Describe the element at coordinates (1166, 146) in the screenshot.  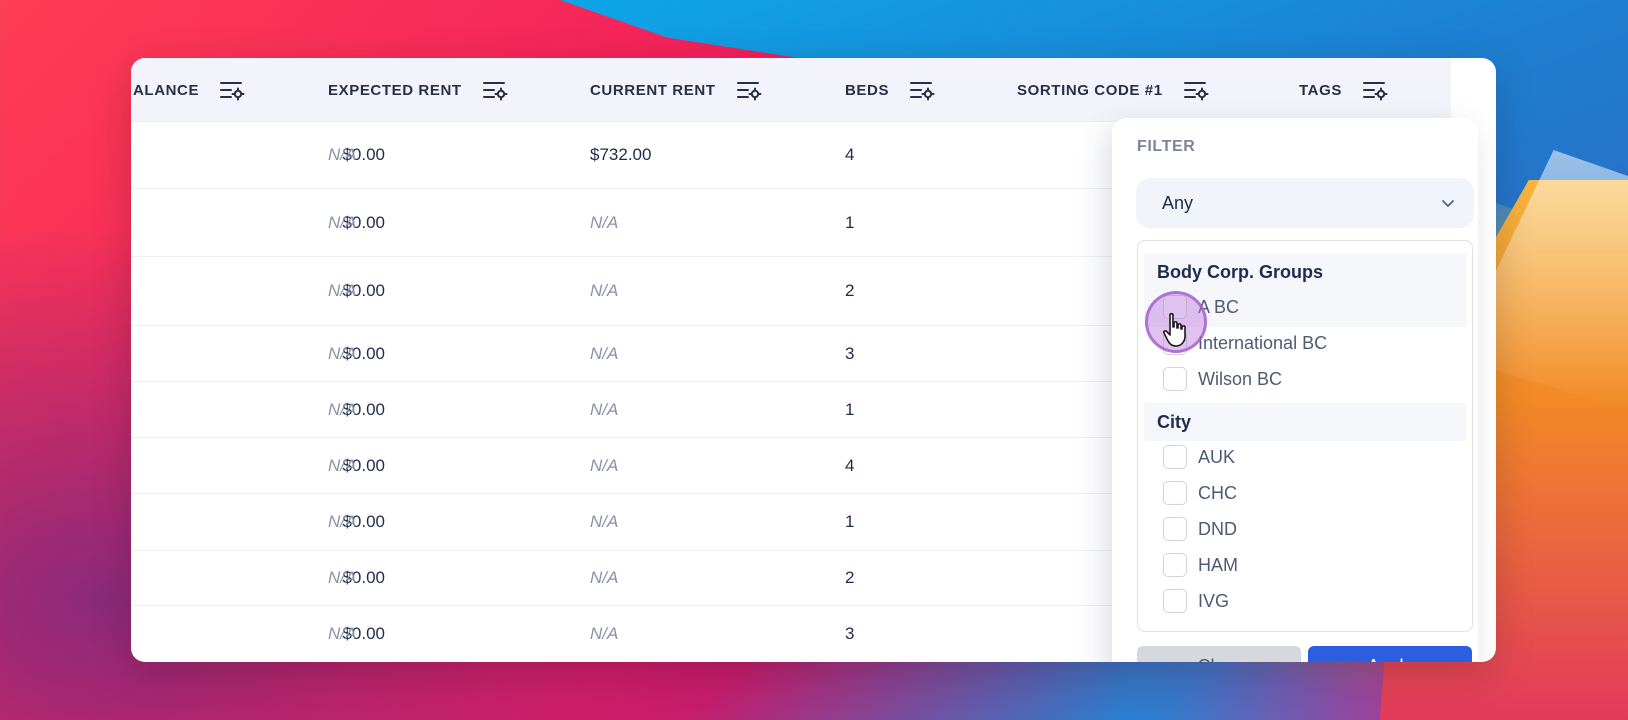
I see `filter-title: FILTER` at that location.